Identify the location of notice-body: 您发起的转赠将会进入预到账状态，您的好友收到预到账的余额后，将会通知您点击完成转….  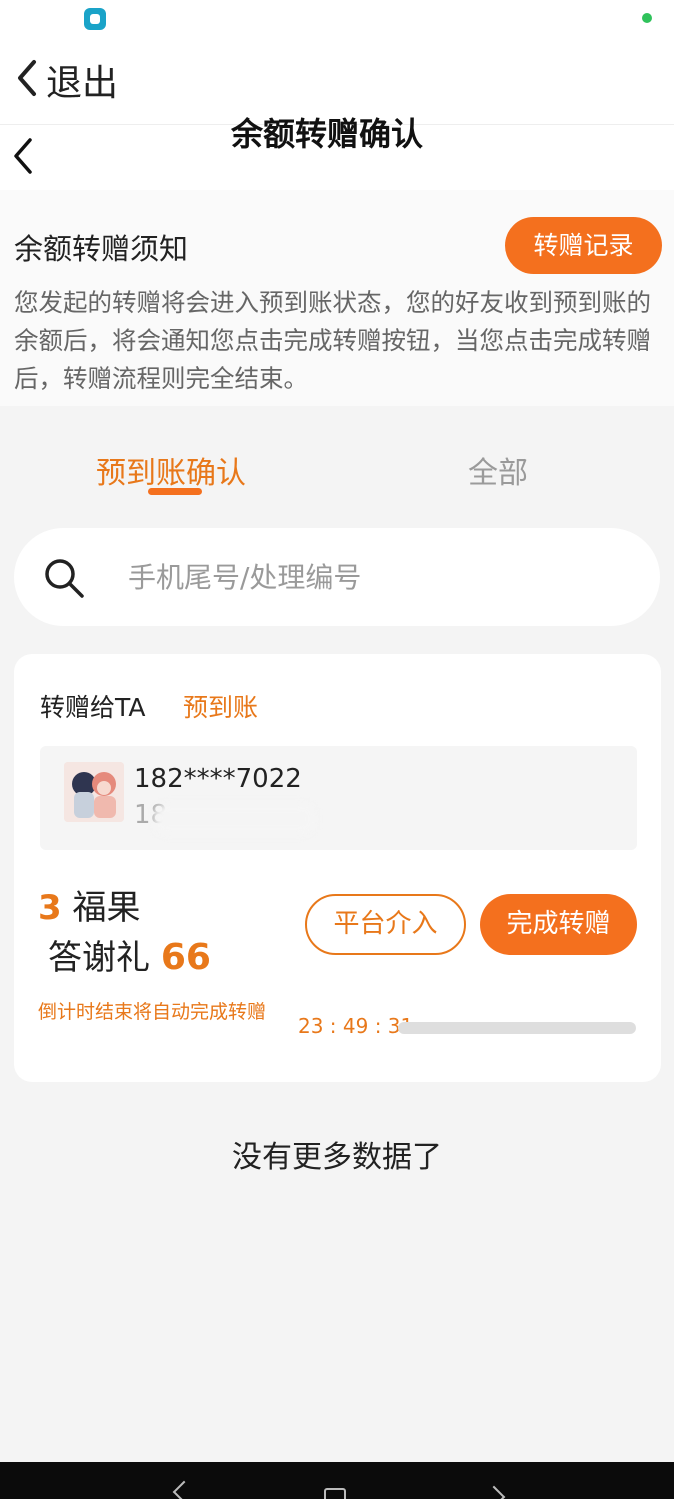
(332, 340).